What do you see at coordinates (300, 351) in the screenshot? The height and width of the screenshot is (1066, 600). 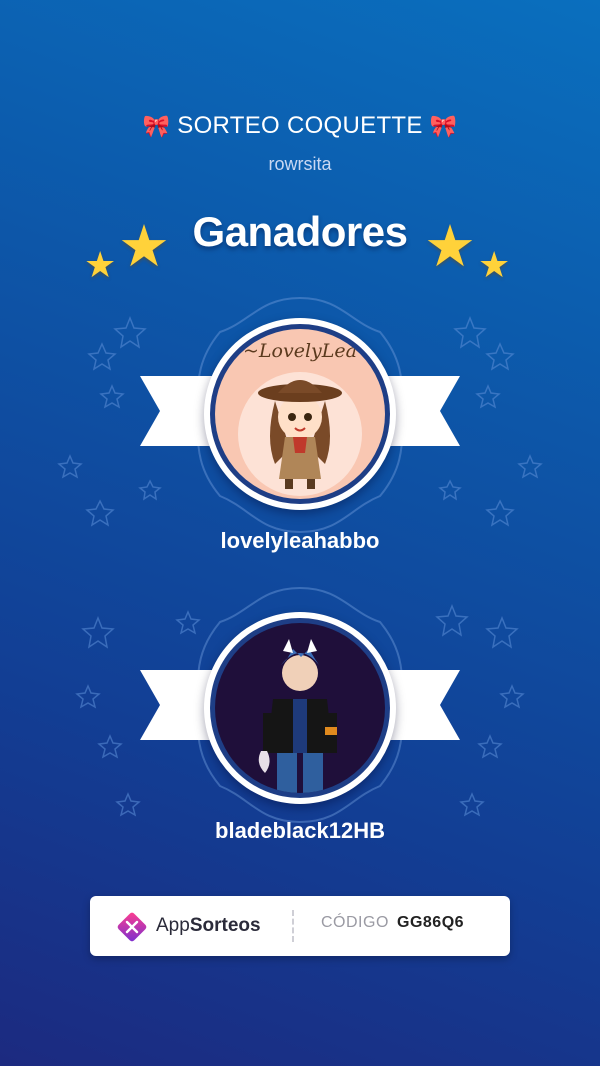 I see `avatar-caption: ~LovelyLea` at bounding box center [300, 351].